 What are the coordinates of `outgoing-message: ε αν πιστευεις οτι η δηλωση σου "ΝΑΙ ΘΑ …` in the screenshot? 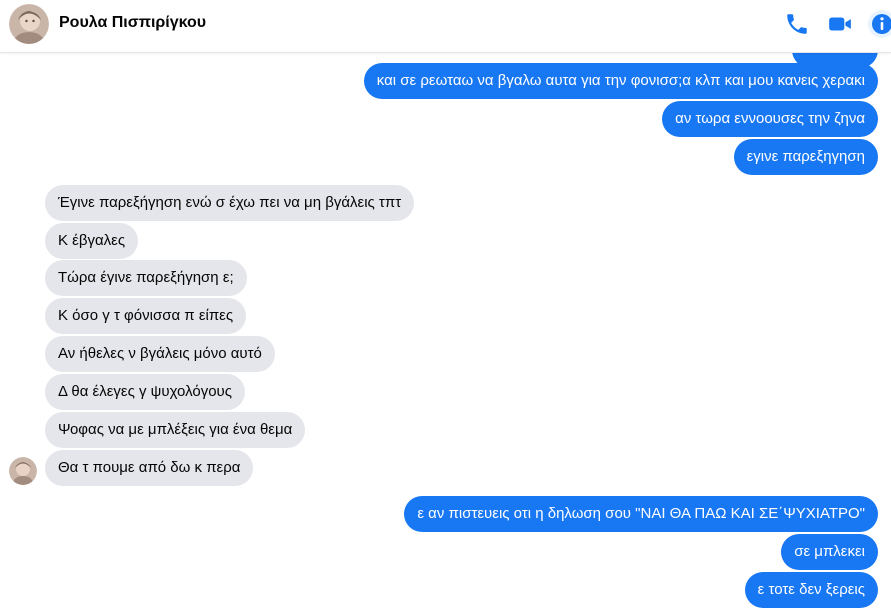 It's located at (641, 514).